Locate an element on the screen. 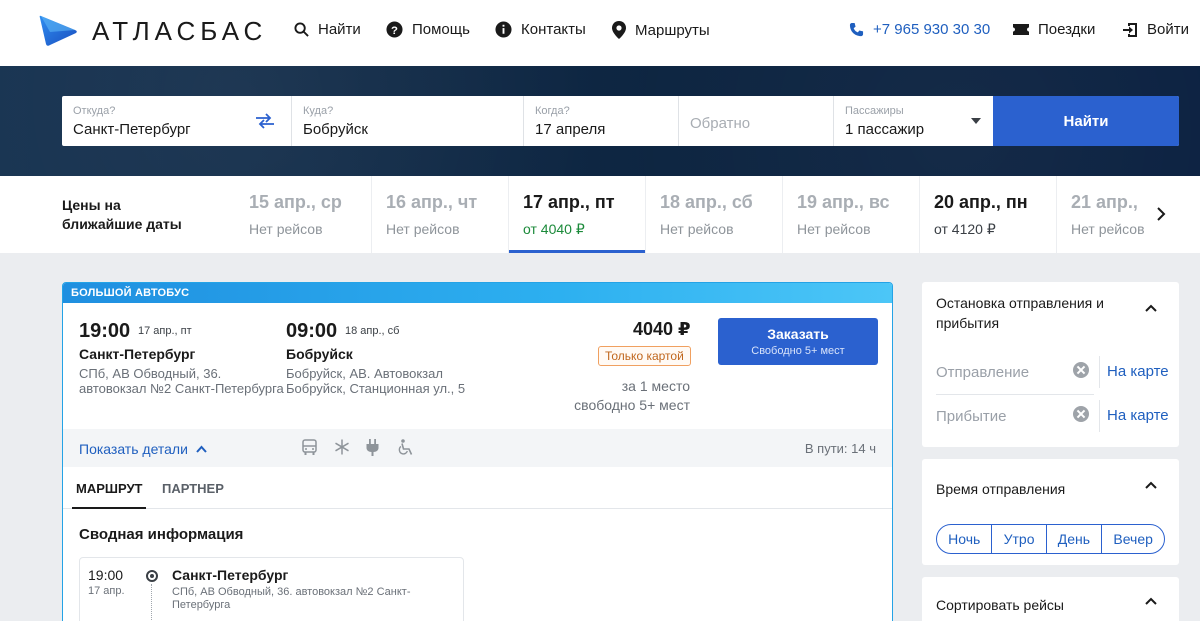 This screenshot has height=621, width=1200. from-field: Откуда? Санкт-Петербург is located at coordinates (177, 121).